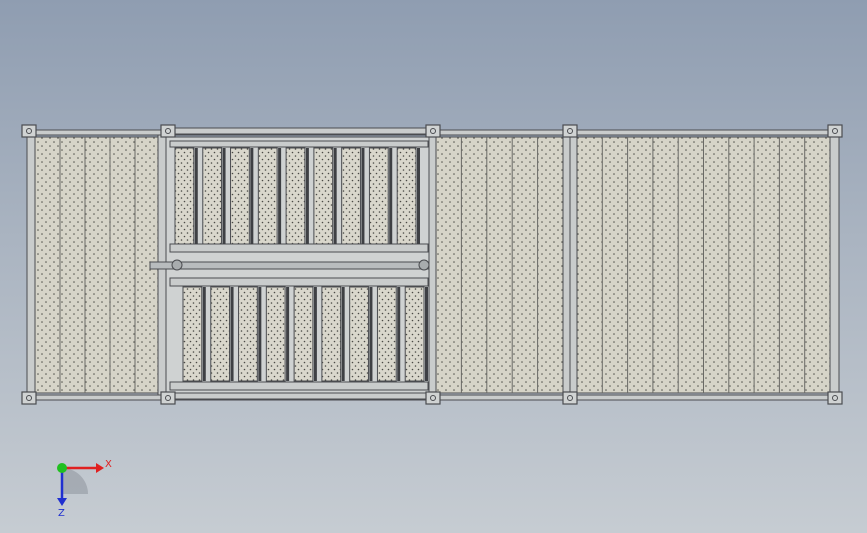 This screenshot has width=867, height=533. I want to click on gate-mid-upper-bar, so click(299, 248).